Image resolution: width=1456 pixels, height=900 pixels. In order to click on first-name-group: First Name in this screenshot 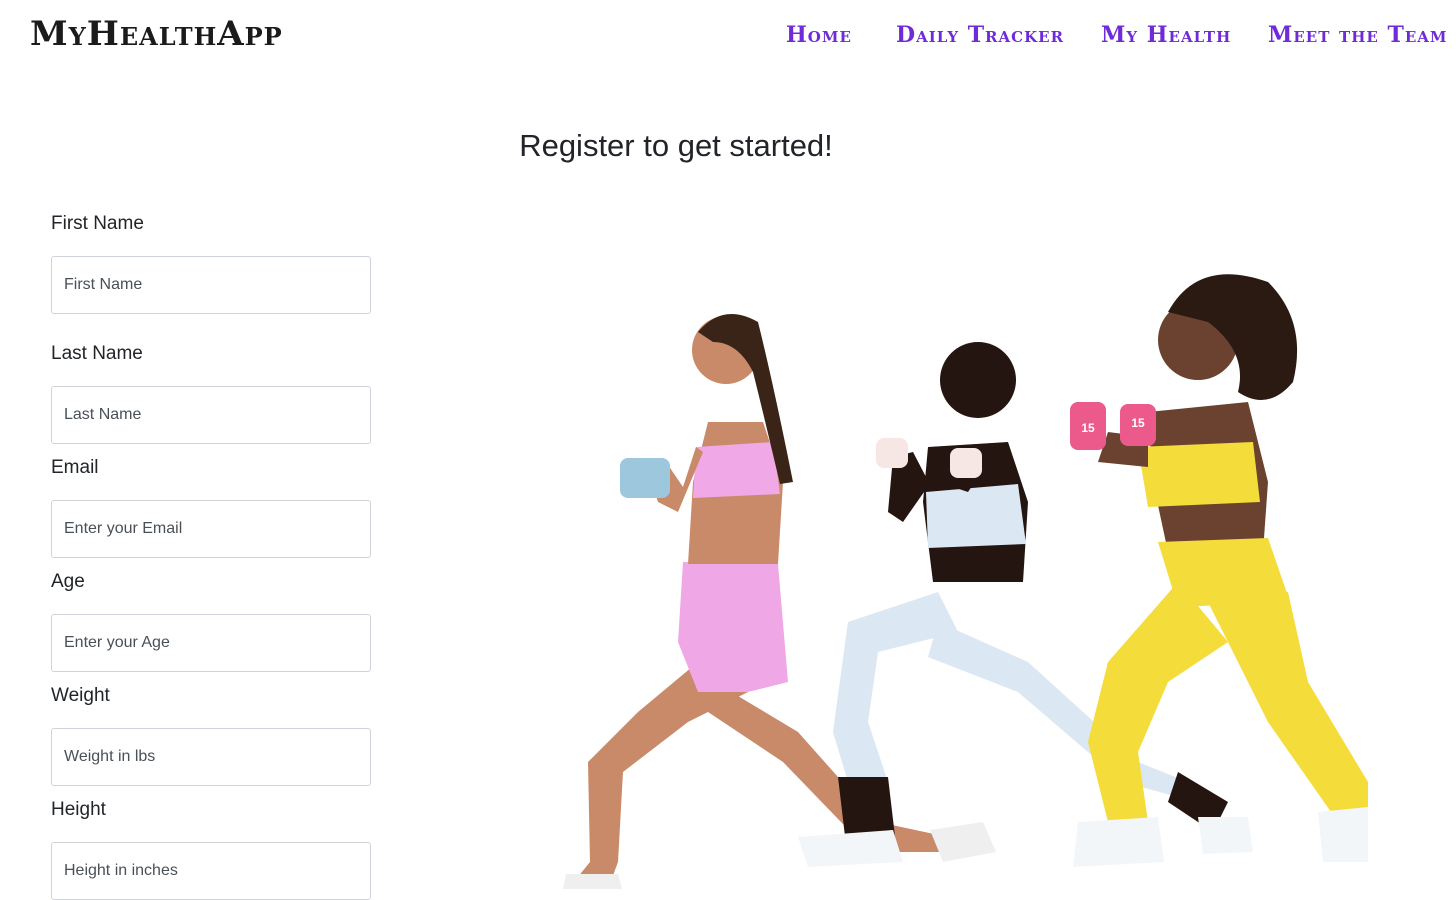, I will do `click(211, 263)`.